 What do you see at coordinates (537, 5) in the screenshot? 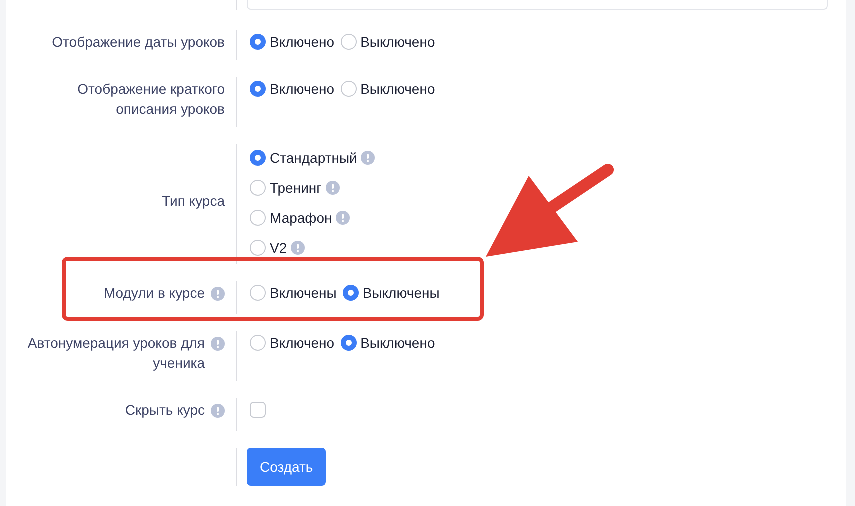
I see `input-field` at bounding box center [537, 5].